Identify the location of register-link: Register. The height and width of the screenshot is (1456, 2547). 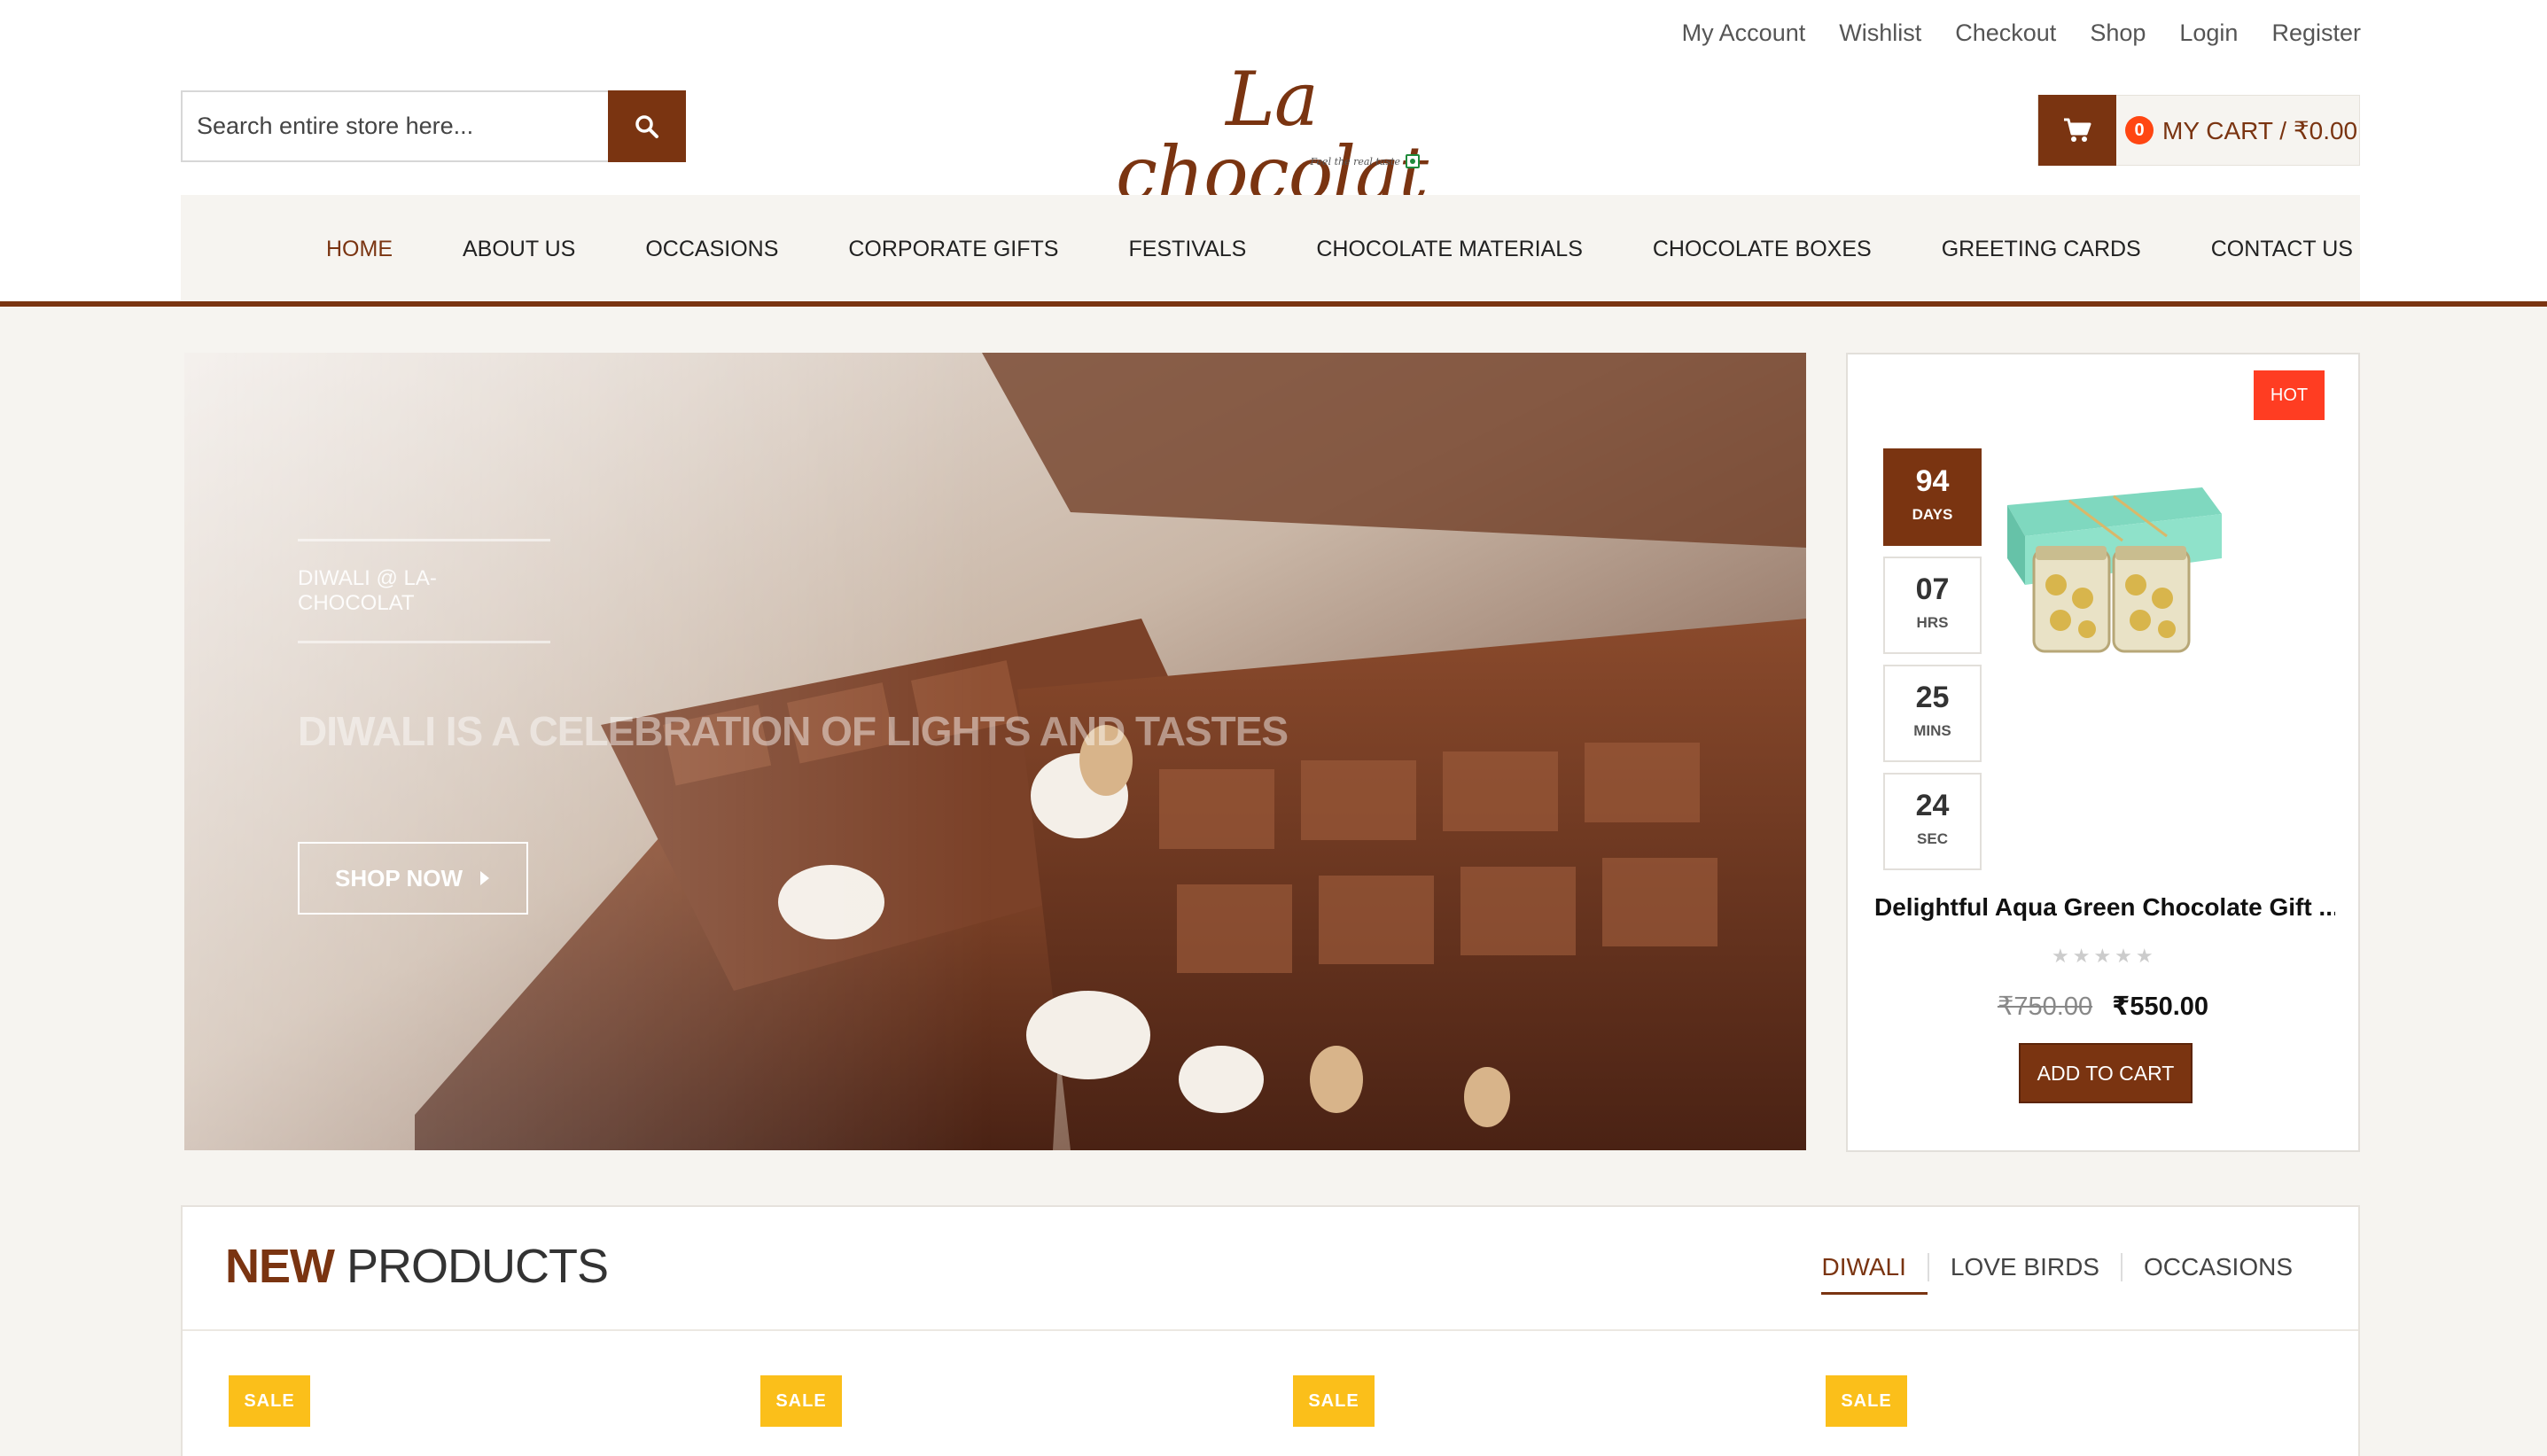
(2316, 33).